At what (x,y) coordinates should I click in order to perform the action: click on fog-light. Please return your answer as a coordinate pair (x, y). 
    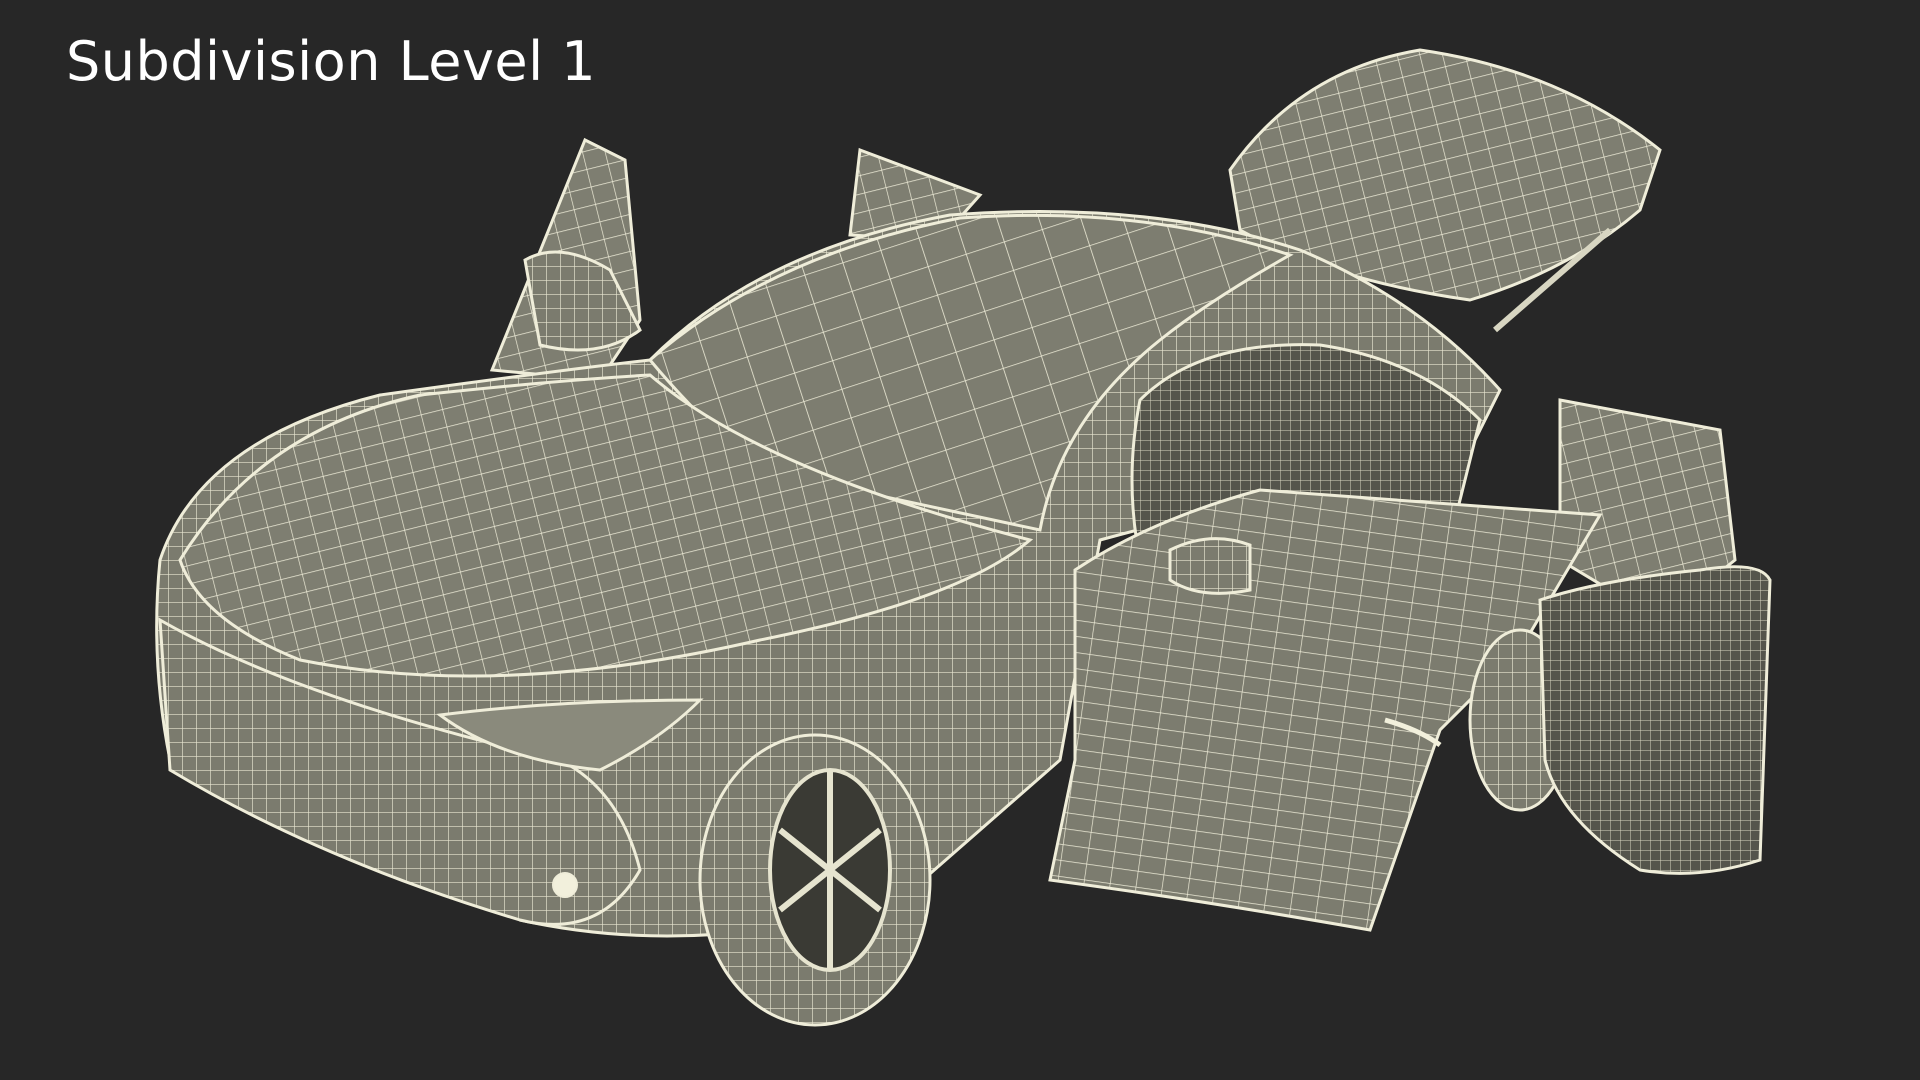
    Looking at the image, I should click on (565, 885).